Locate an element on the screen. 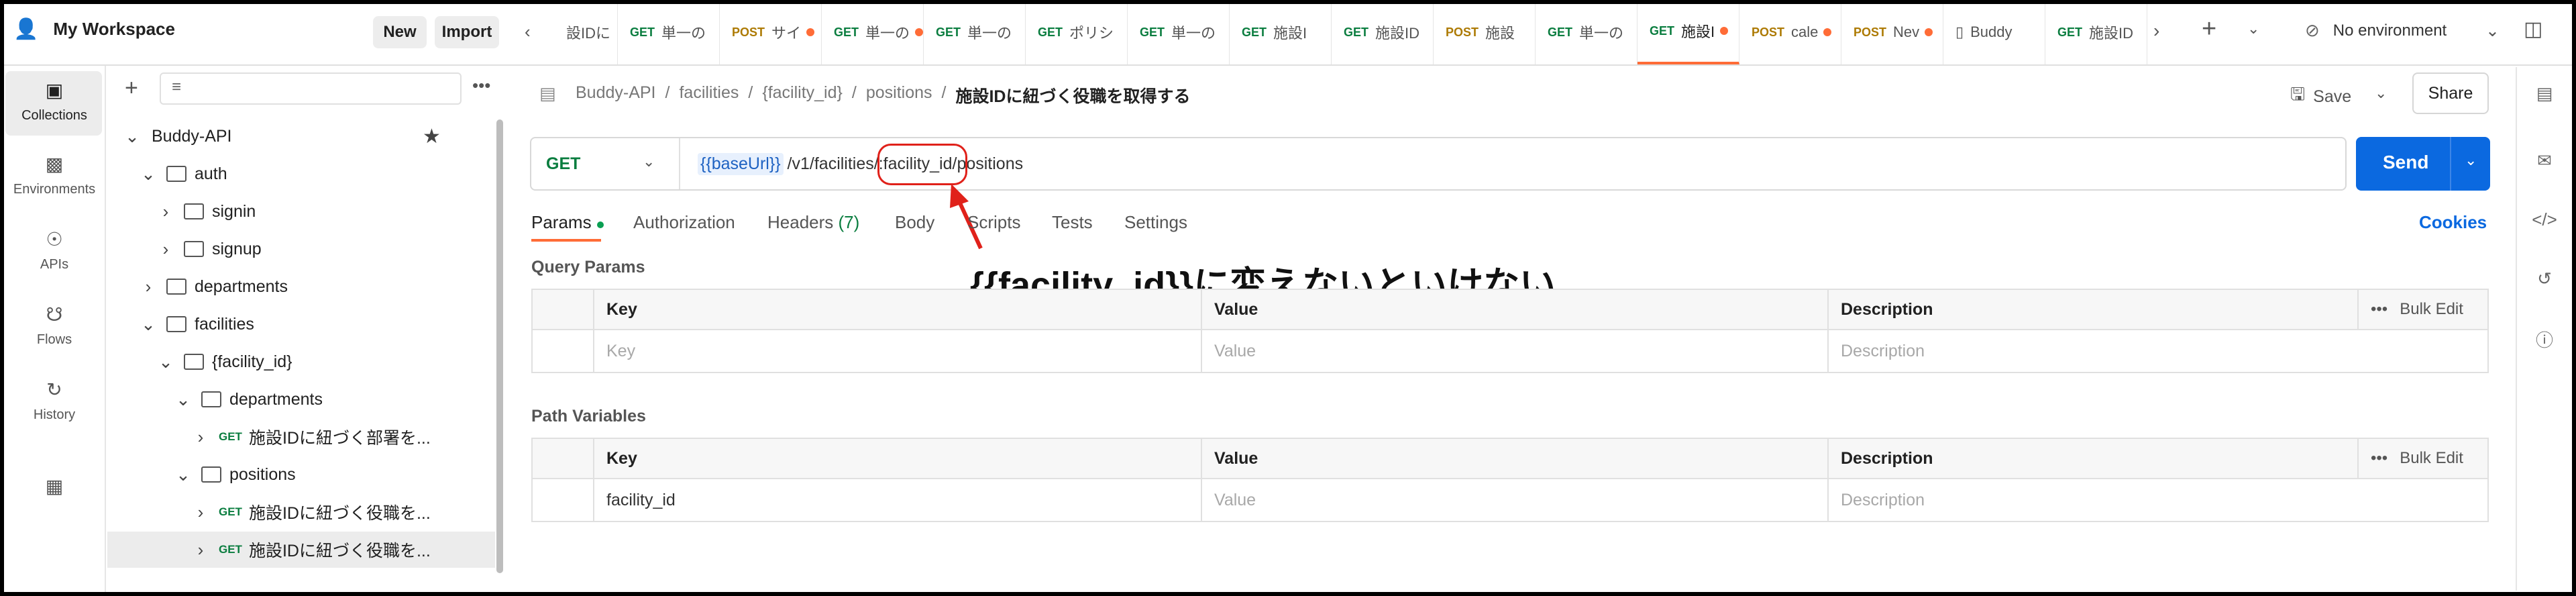 This screenshot has width=2576, height=596. send-button: Send ⌄ is located at coordinates (2423, 164).